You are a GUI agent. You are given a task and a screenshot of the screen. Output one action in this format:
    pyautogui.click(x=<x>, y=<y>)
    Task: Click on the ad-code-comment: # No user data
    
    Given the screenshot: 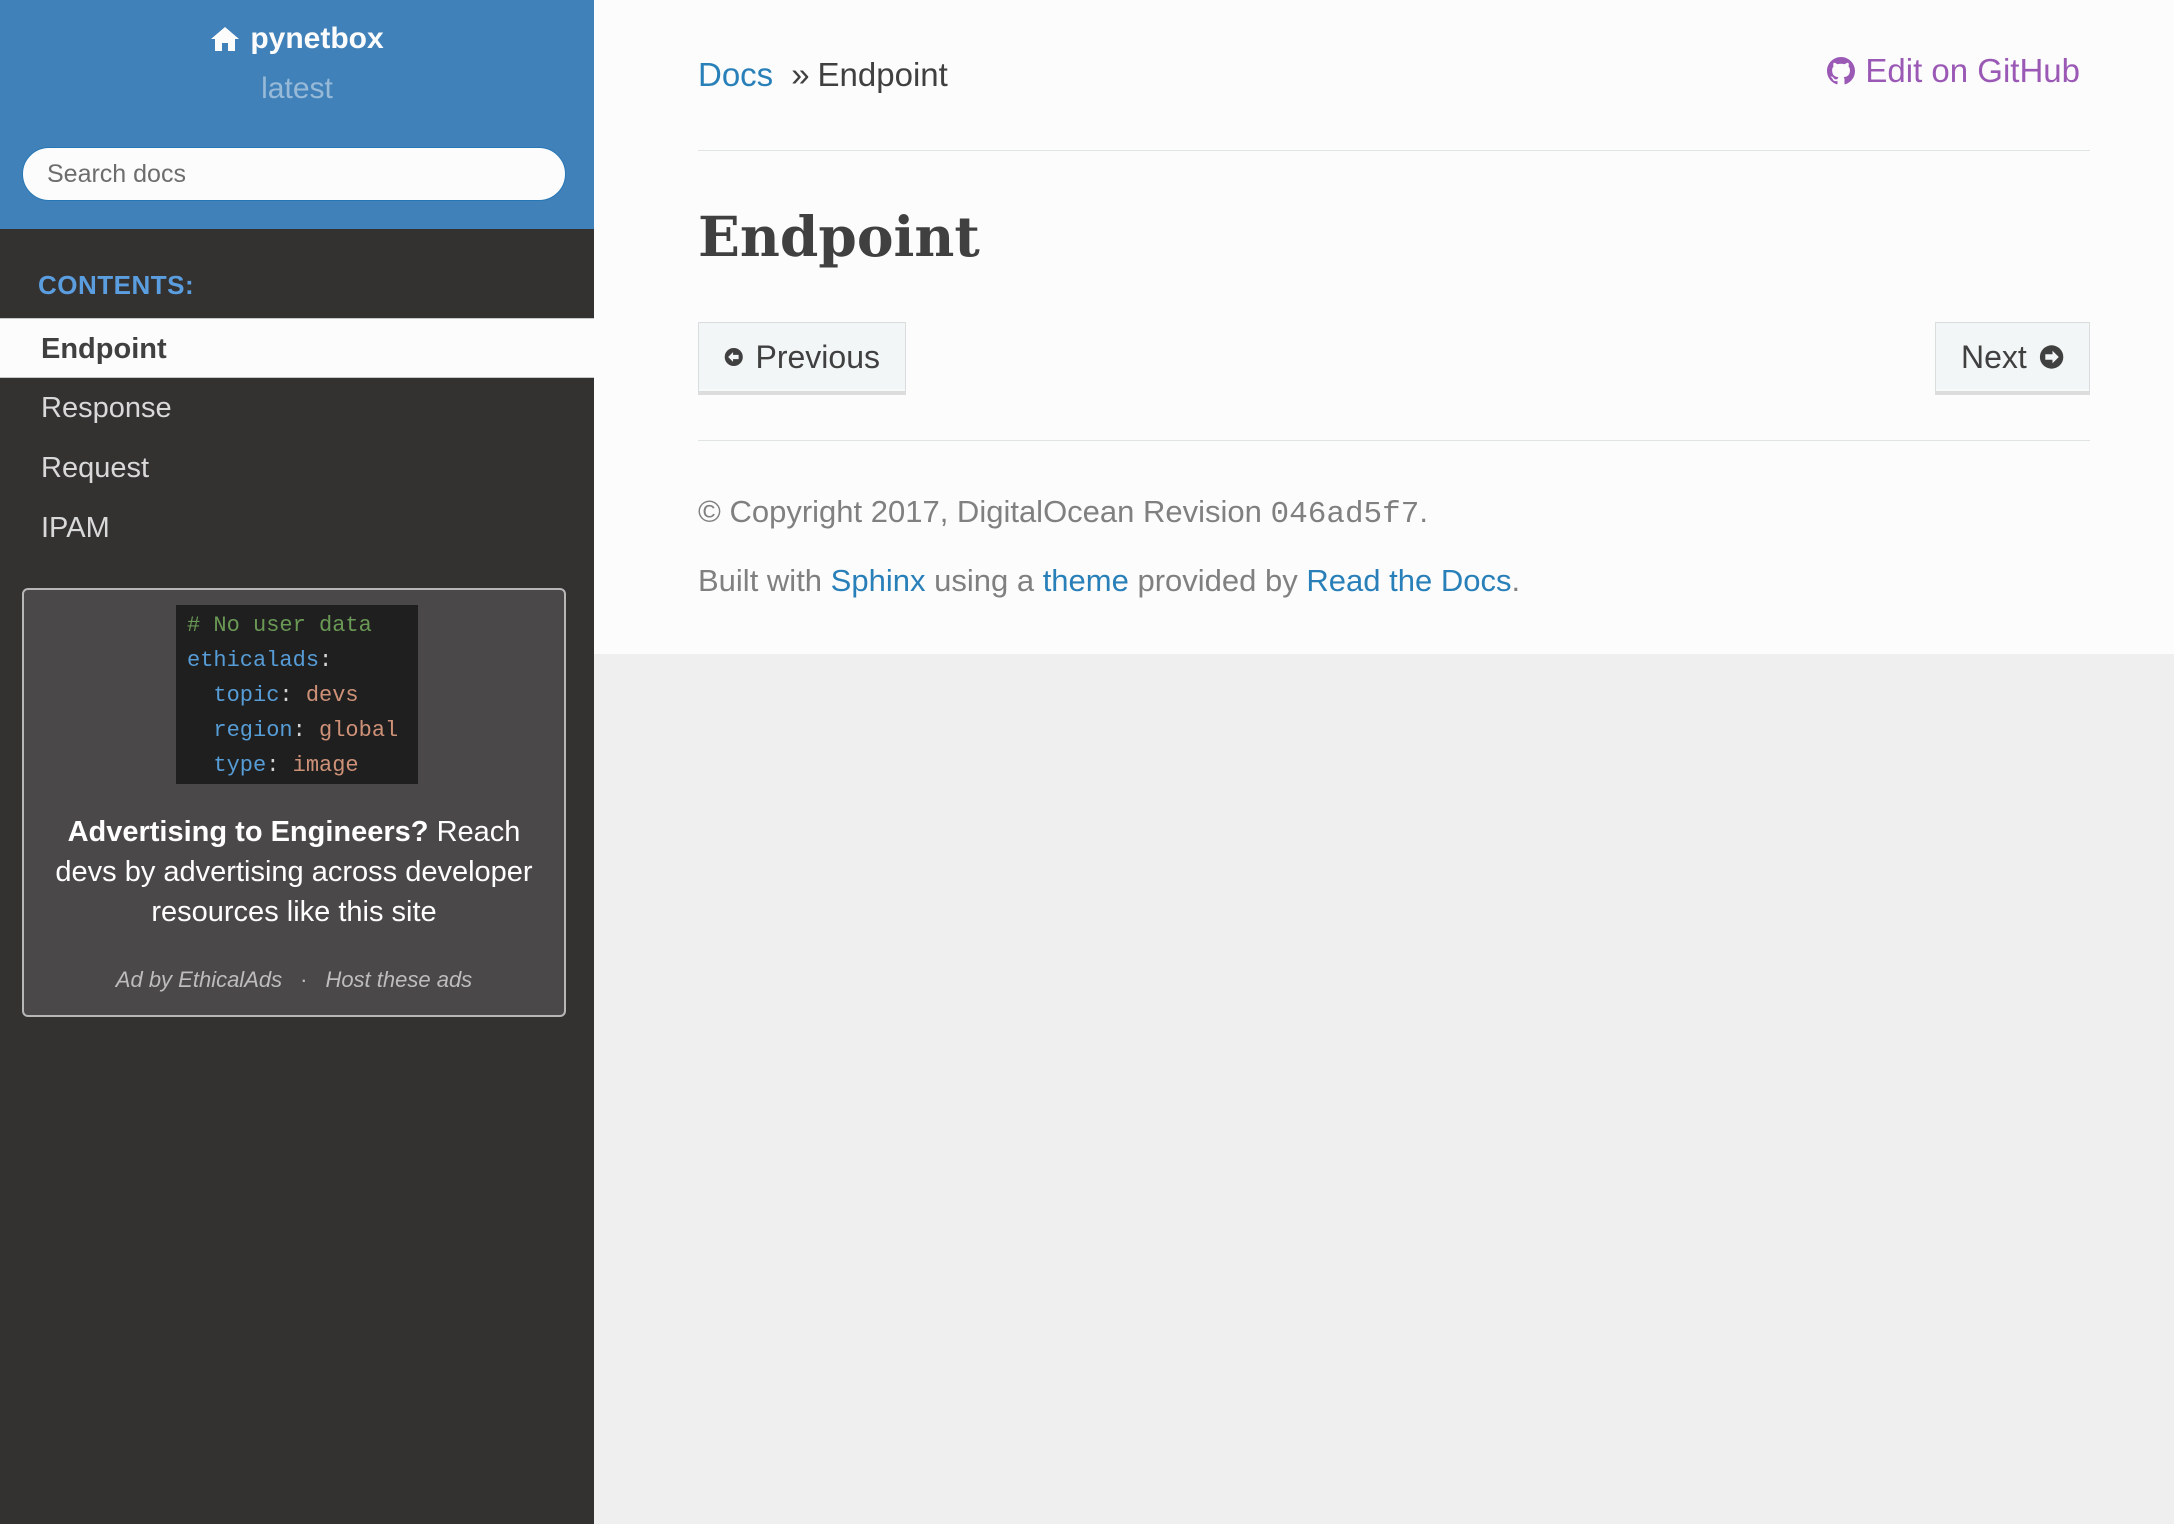 What is the action you would take?
    pyautogui.click(x=279, y=625)
    